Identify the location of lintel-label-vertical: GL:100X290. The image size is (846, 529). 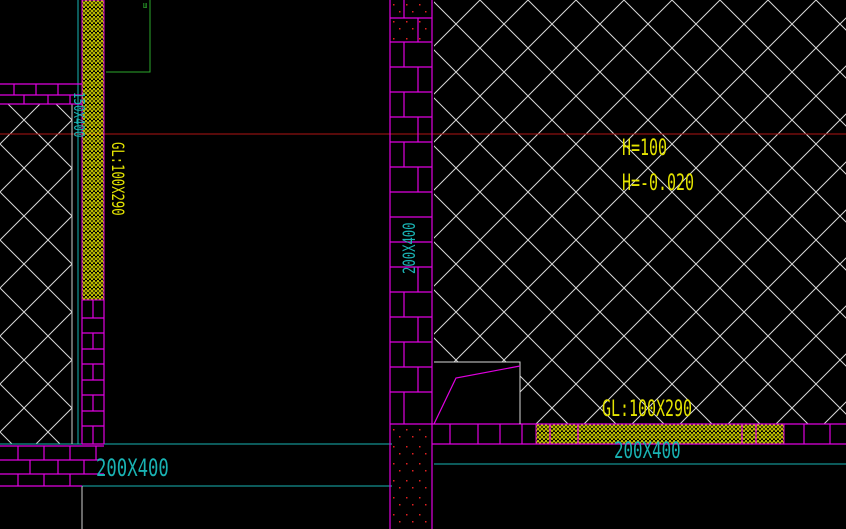
(117, 179).